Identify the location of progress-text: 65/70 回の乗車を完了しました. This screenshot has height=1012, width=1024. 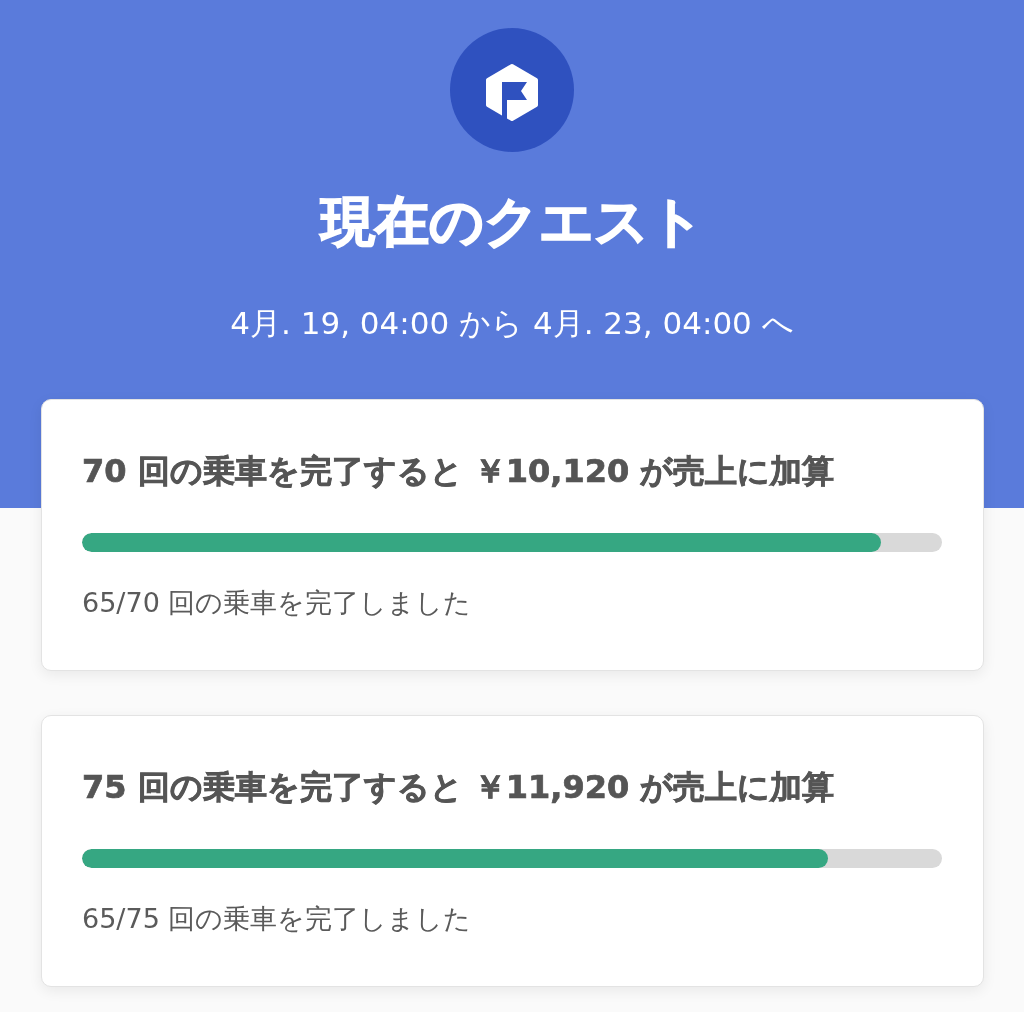
(277, 603).